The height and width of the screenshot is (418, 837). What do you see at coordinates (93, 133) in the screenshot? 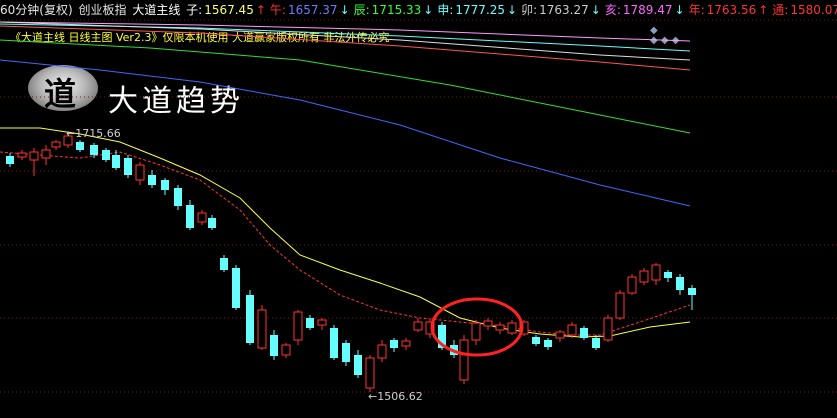
I see `high-price-marker: ←1715.66` at bounding box center [93, 133].